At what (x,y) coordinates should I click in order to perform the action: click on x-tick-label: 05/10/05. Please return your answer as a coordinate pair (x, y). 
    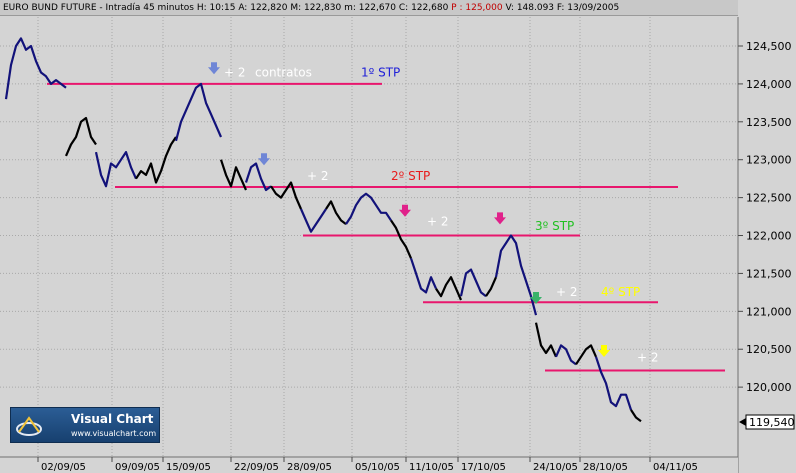
    Looking at the image, I should click on (377, 467).